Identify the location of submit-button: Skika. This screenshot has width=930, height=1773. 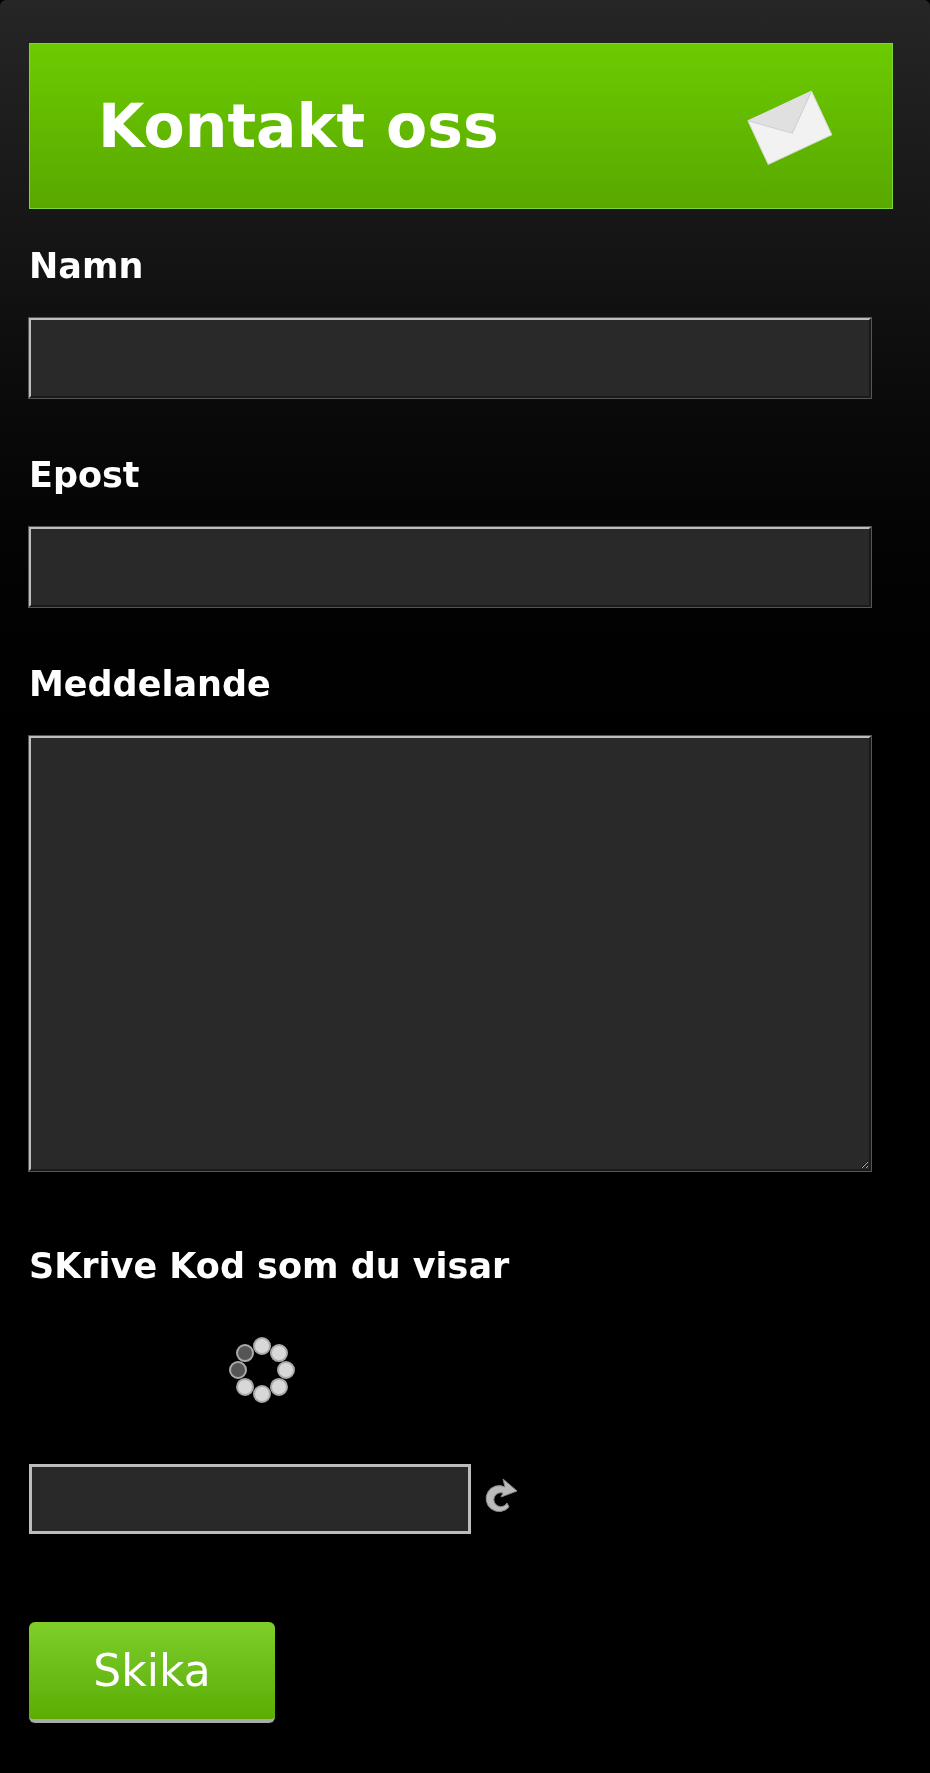
(152, 1672).